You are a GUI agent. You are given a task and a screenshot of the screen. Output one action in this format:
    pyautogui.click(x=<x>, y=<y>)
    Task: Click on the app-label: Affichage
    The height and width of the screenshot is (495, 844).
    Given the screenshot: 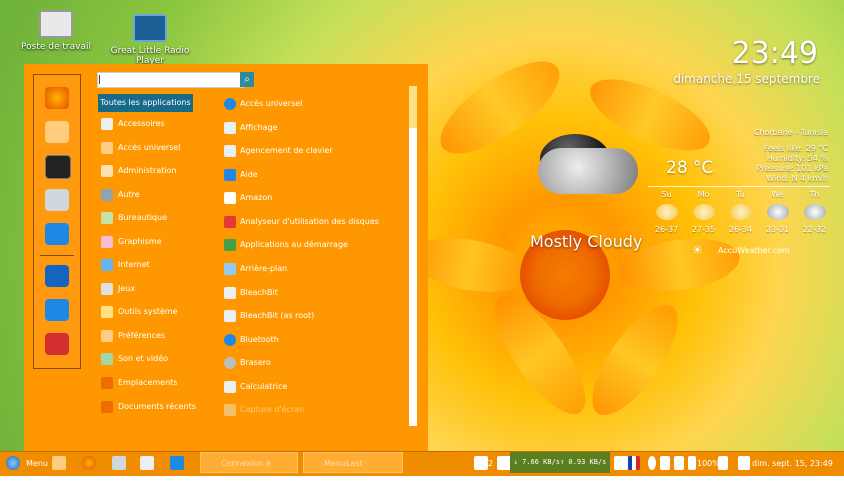 What is the action you would take?
    pyautogui.click(x=259, y=127)
    